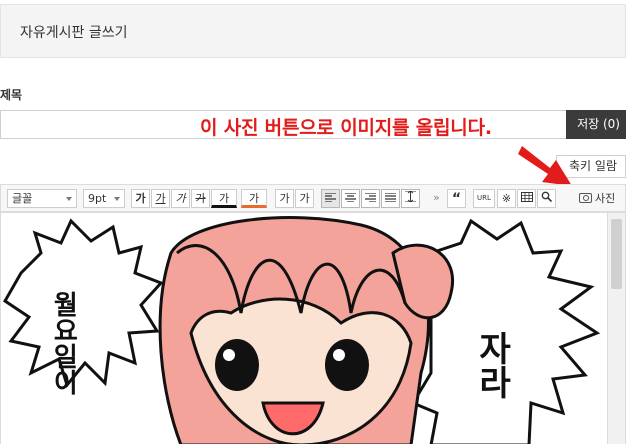 The width and height of the screenshot is (628, 444). Describe the element at coordinates (370, 198) in the screenshot. I see `align-right-icon` at that location.